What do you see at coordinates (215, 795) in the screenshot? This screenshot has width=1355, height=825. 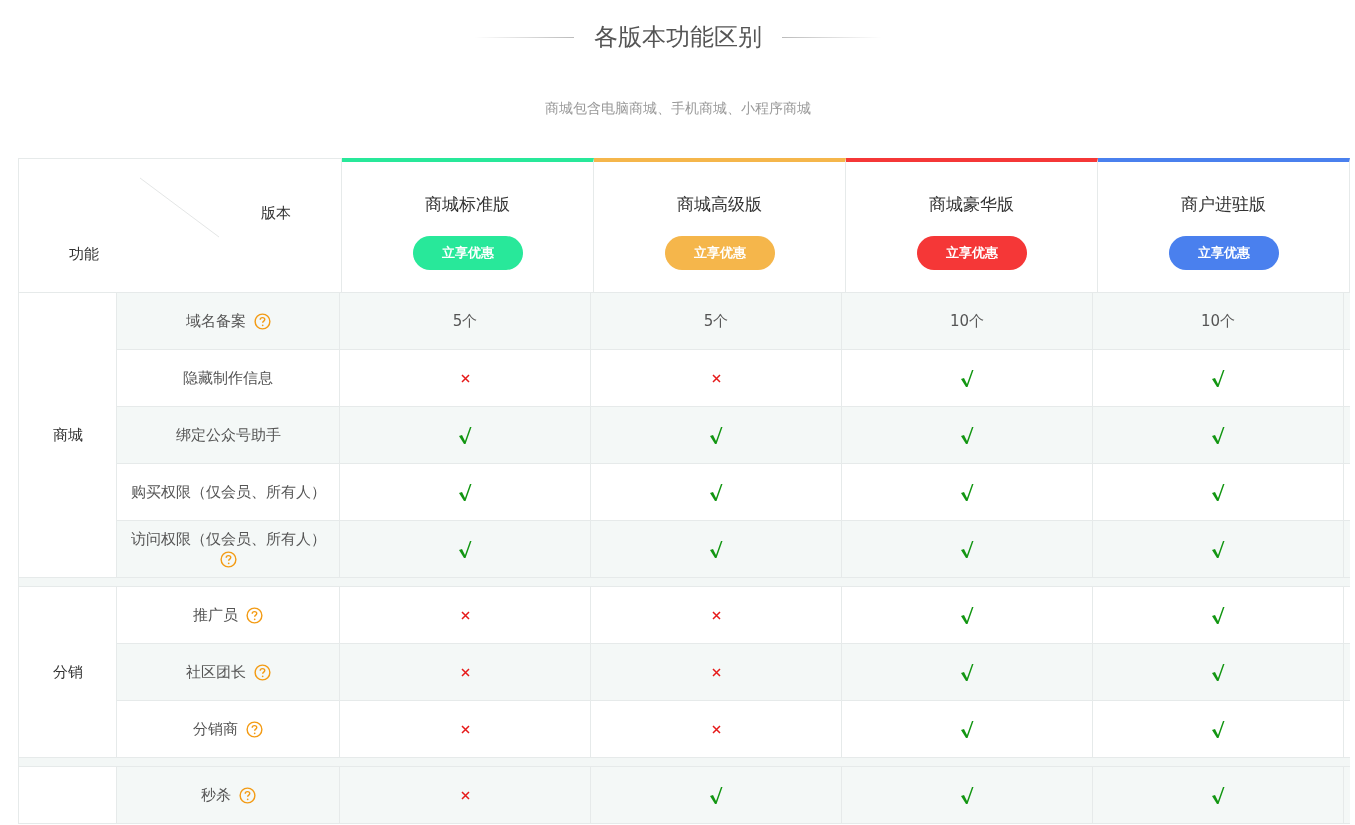 I see `feature-name: 秒杀` at bounding box center [215, 795].